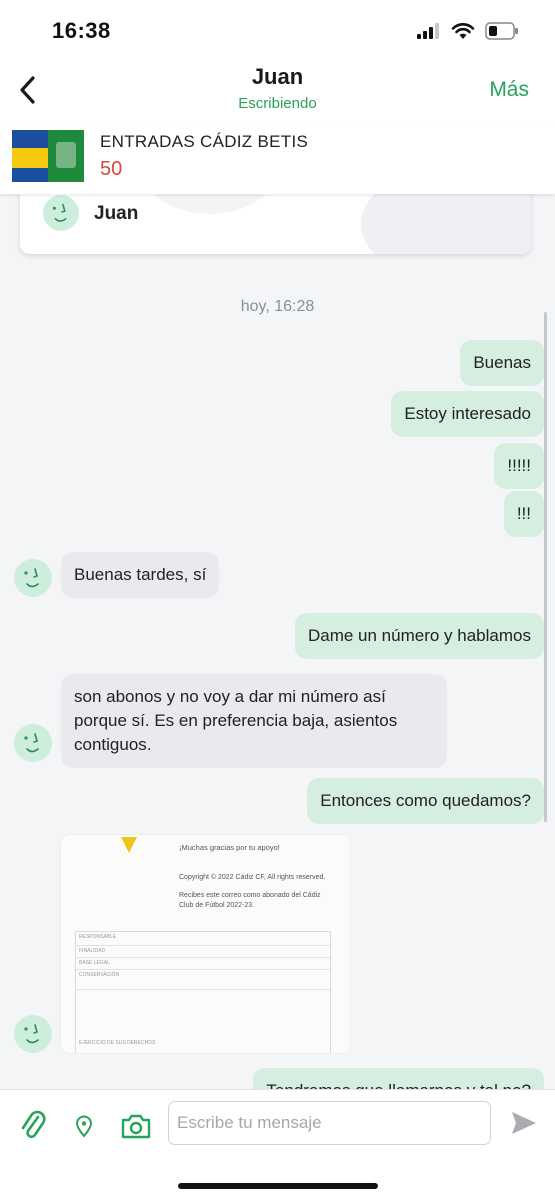  Describe the element at coordinates (30, 156) in the screenshot. I see `cadiz-flag-image` at that location.